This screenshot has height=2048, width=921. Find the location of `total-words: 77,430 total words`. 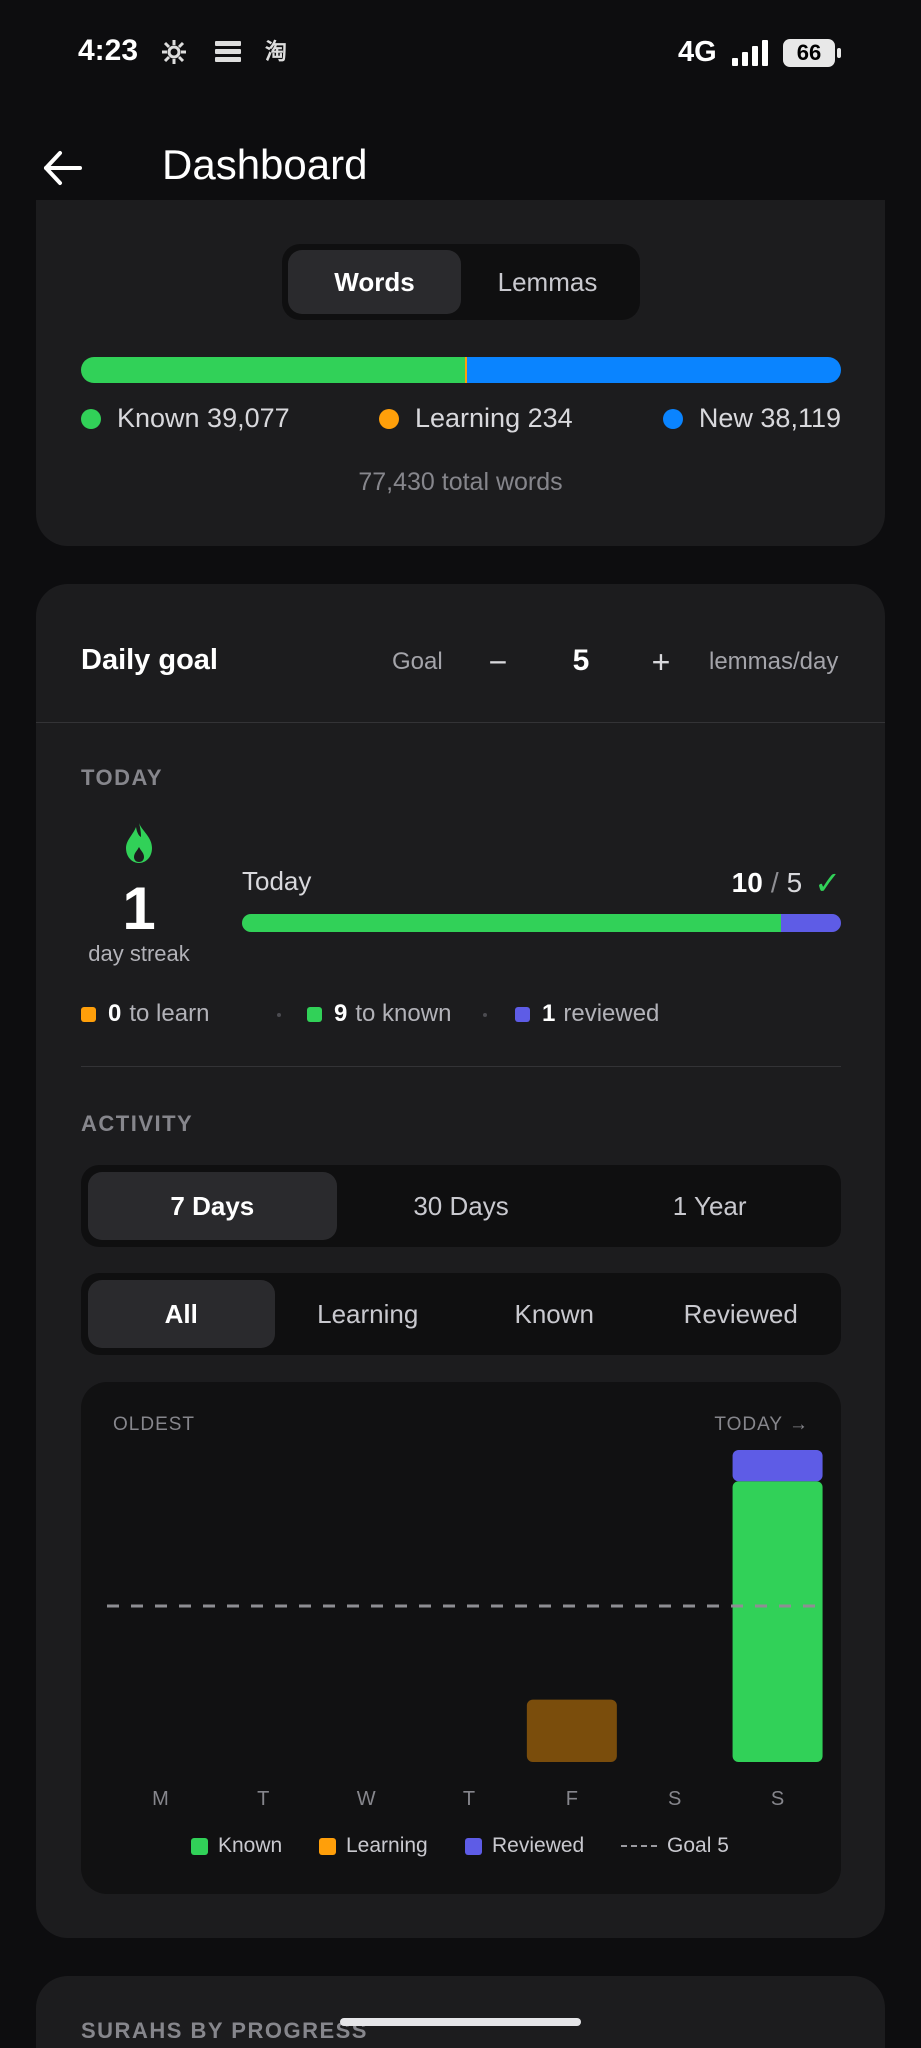

total-words: 77,430 total words is located at coordinates (460, 482).